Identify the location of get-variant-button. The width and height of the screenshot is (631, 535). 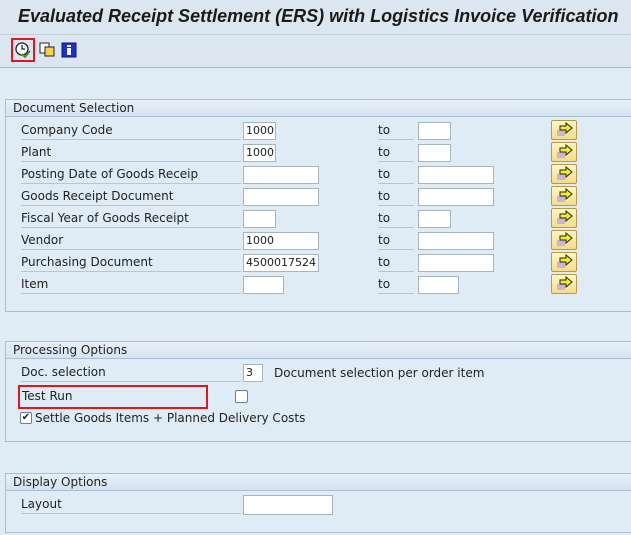
(47, 50).